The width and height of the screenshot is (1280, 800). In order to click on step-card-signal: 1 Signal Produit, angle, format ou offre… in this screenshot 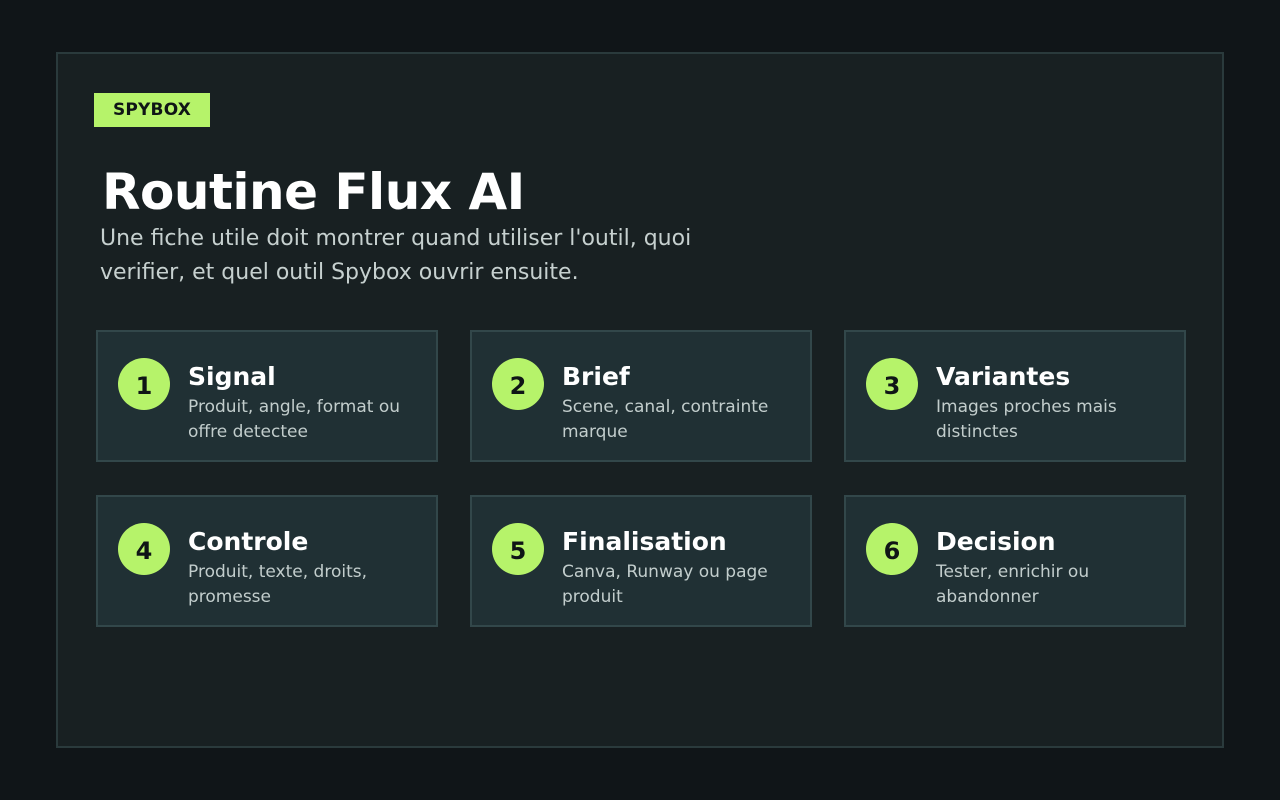, I will do `click(267, 396)`.